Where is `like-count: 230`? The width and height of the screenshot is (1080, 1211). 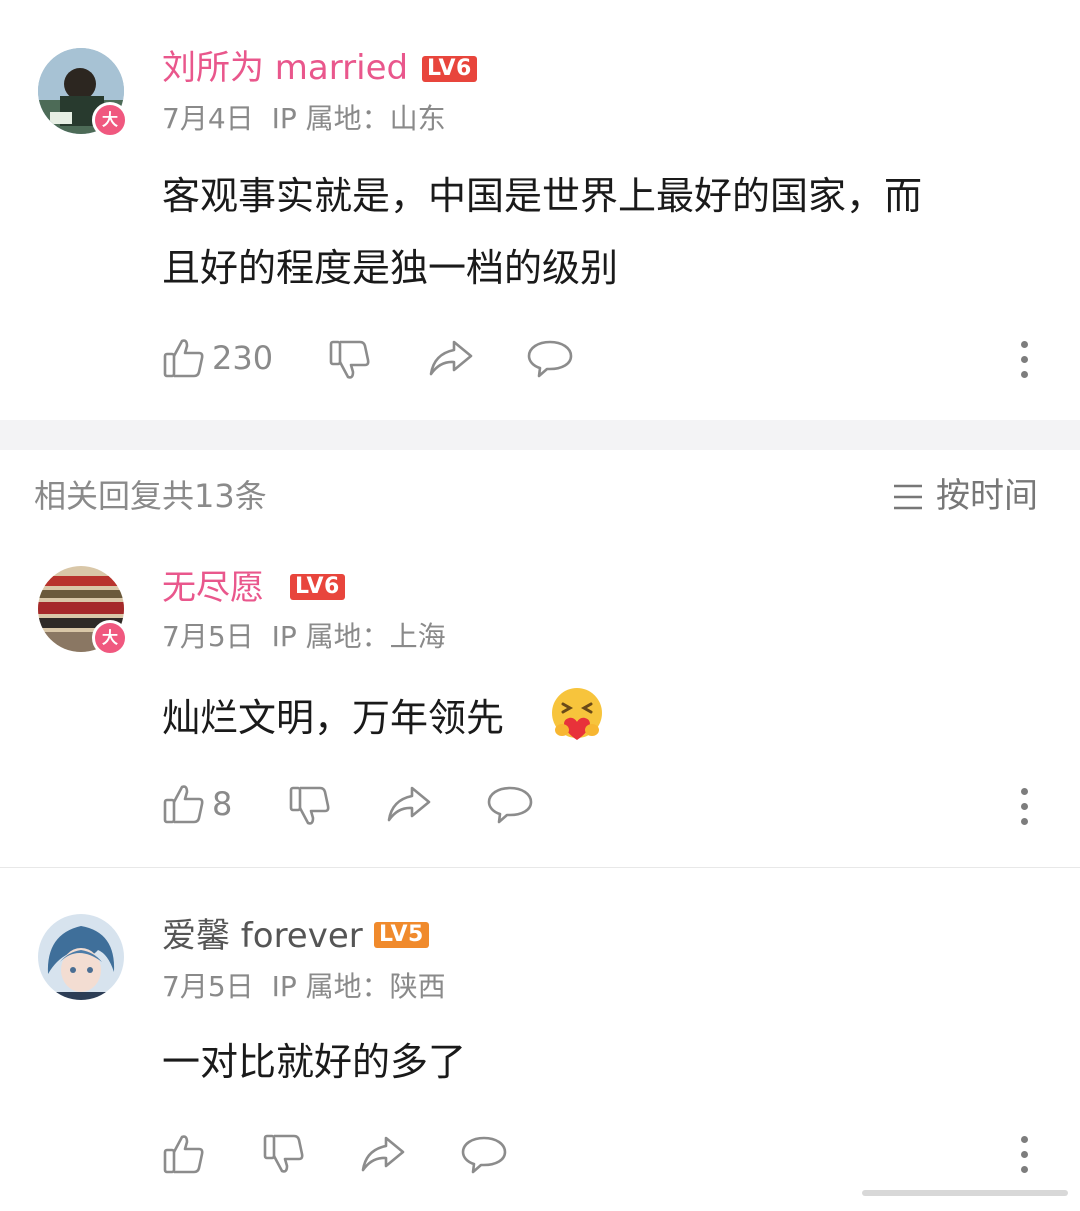 like-count: 230 is located at coordinates (243, 358).